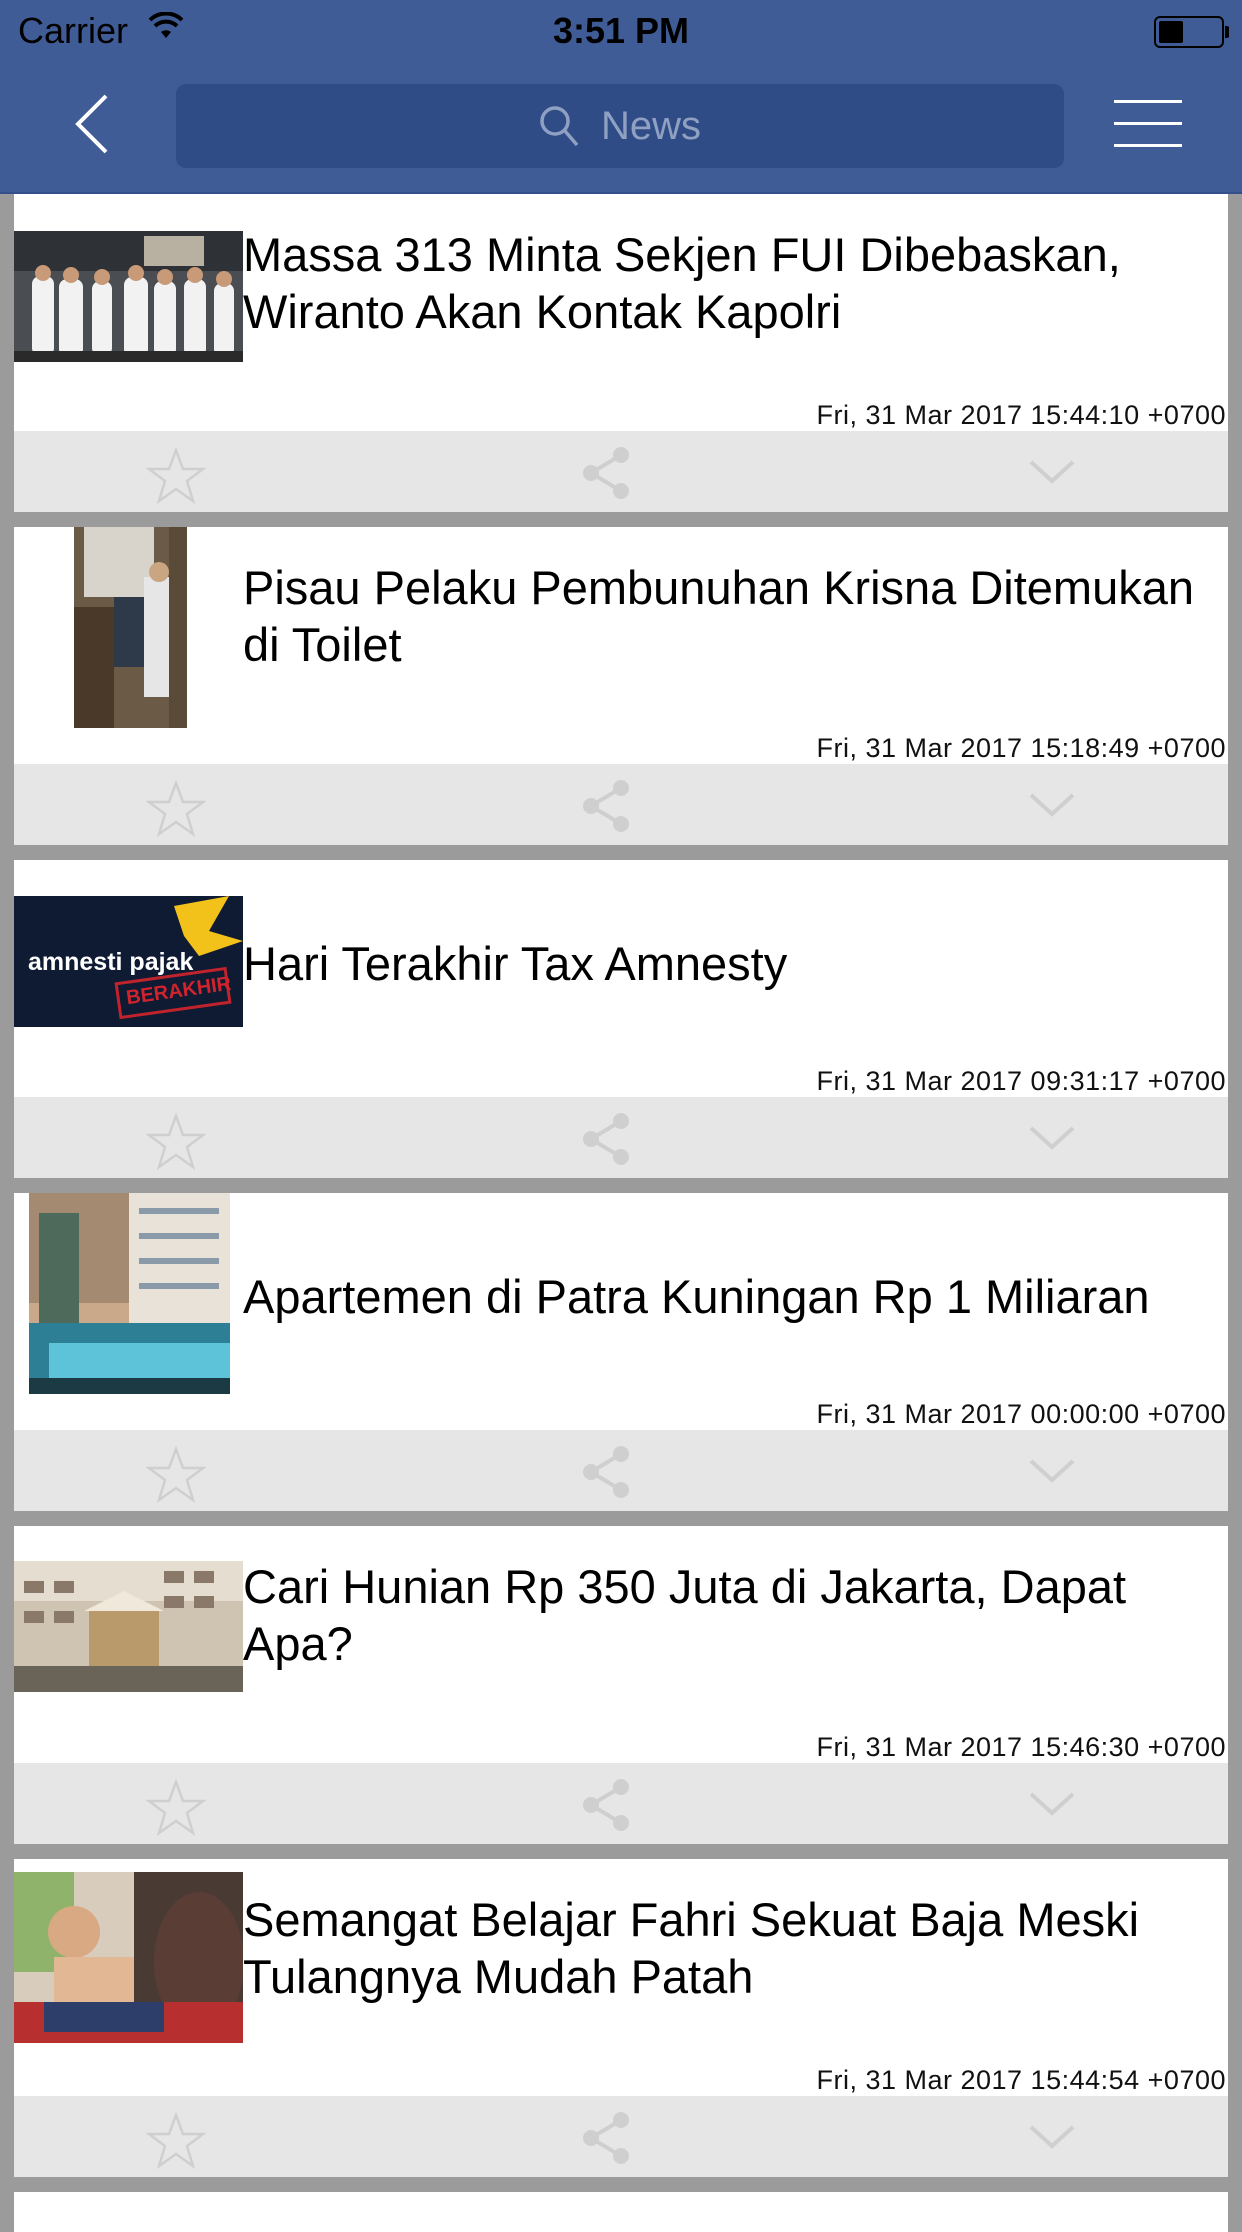  What do you see at coordinates (1021, 1747) in the screenshot?
I see `news-date: Fri, 31 Mar 2017 15:46:30 +0700` at bounding box center [1021, 1747].